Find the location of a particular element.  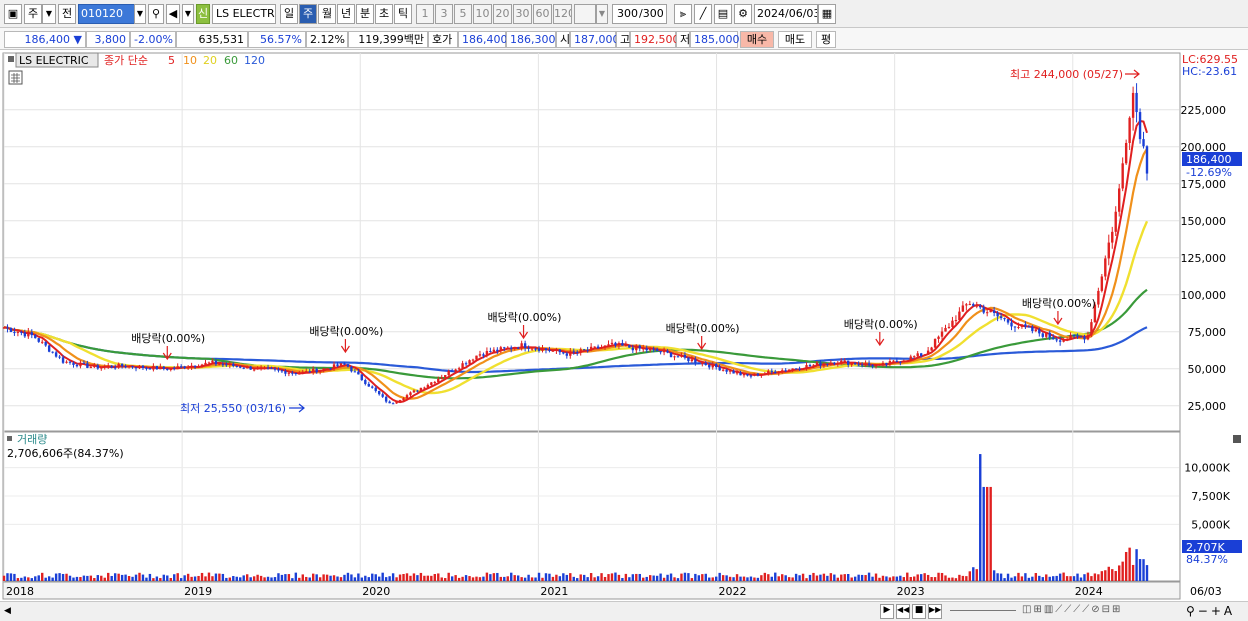

interval-1: 1 is located at coordinates (425, 14).